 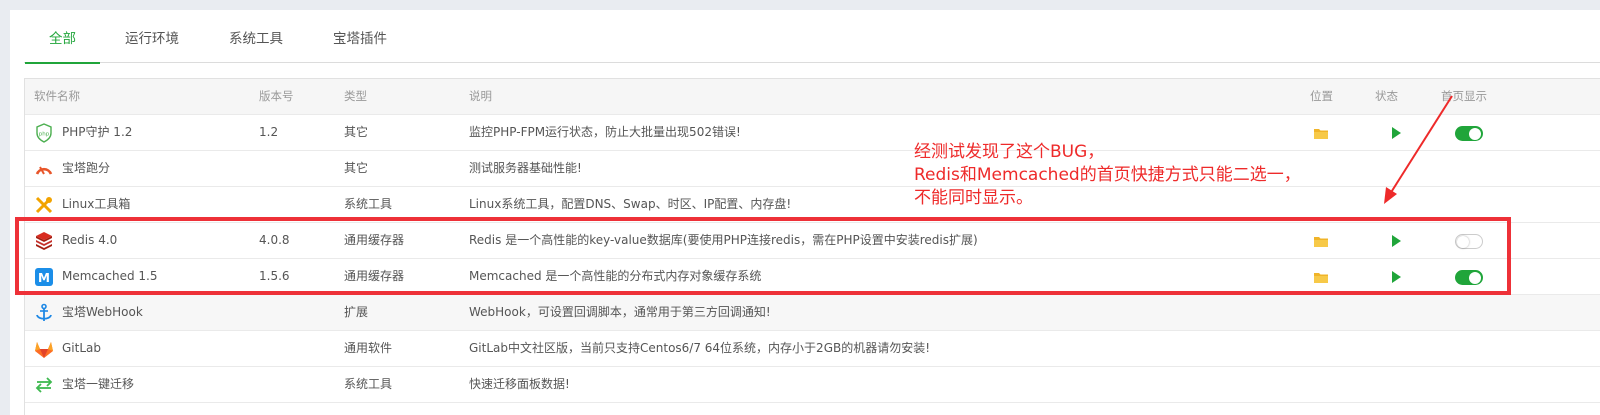 I want to click on svg-text: php, so click(x=44, y=135).